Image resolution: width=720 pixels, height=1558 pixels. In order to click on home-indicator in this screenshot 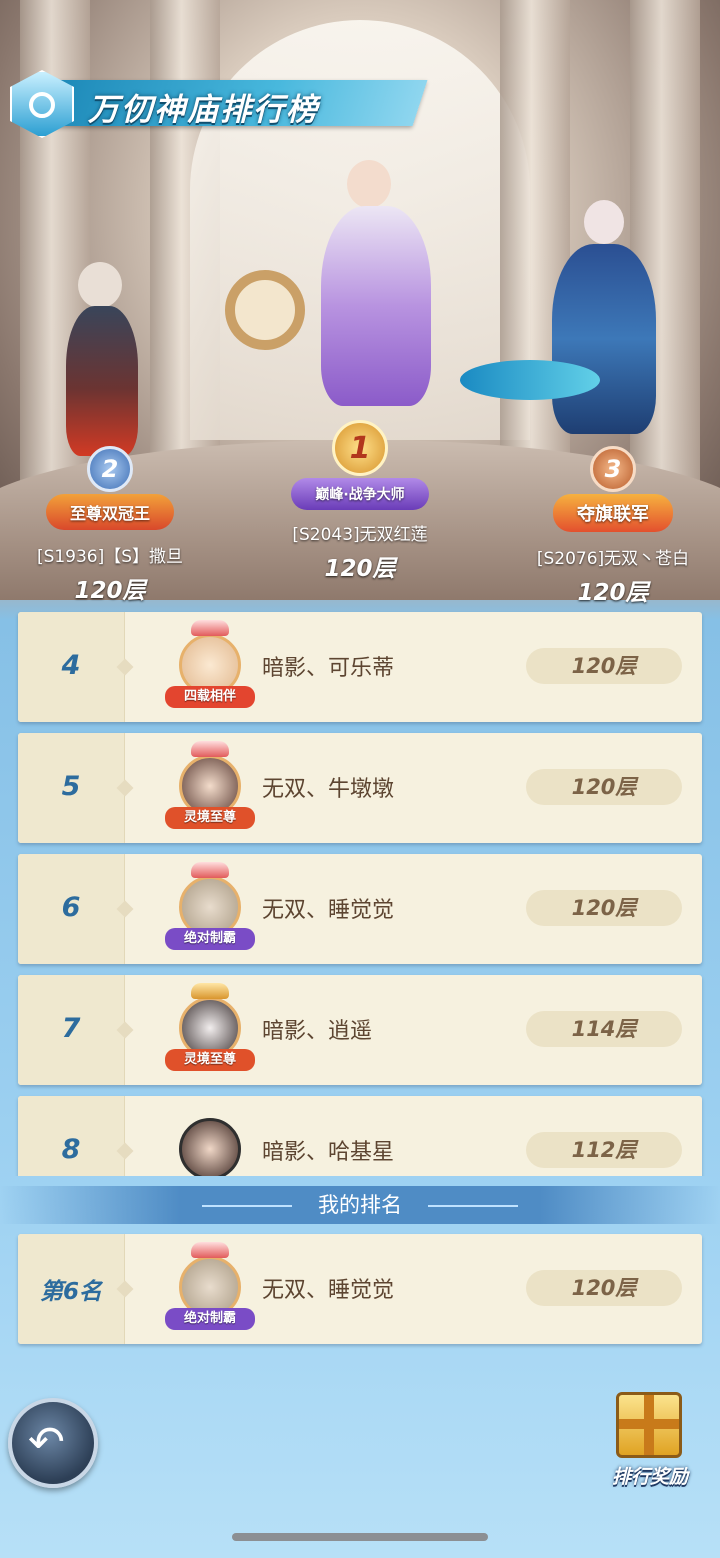, I will do `click(360, 1537)`.